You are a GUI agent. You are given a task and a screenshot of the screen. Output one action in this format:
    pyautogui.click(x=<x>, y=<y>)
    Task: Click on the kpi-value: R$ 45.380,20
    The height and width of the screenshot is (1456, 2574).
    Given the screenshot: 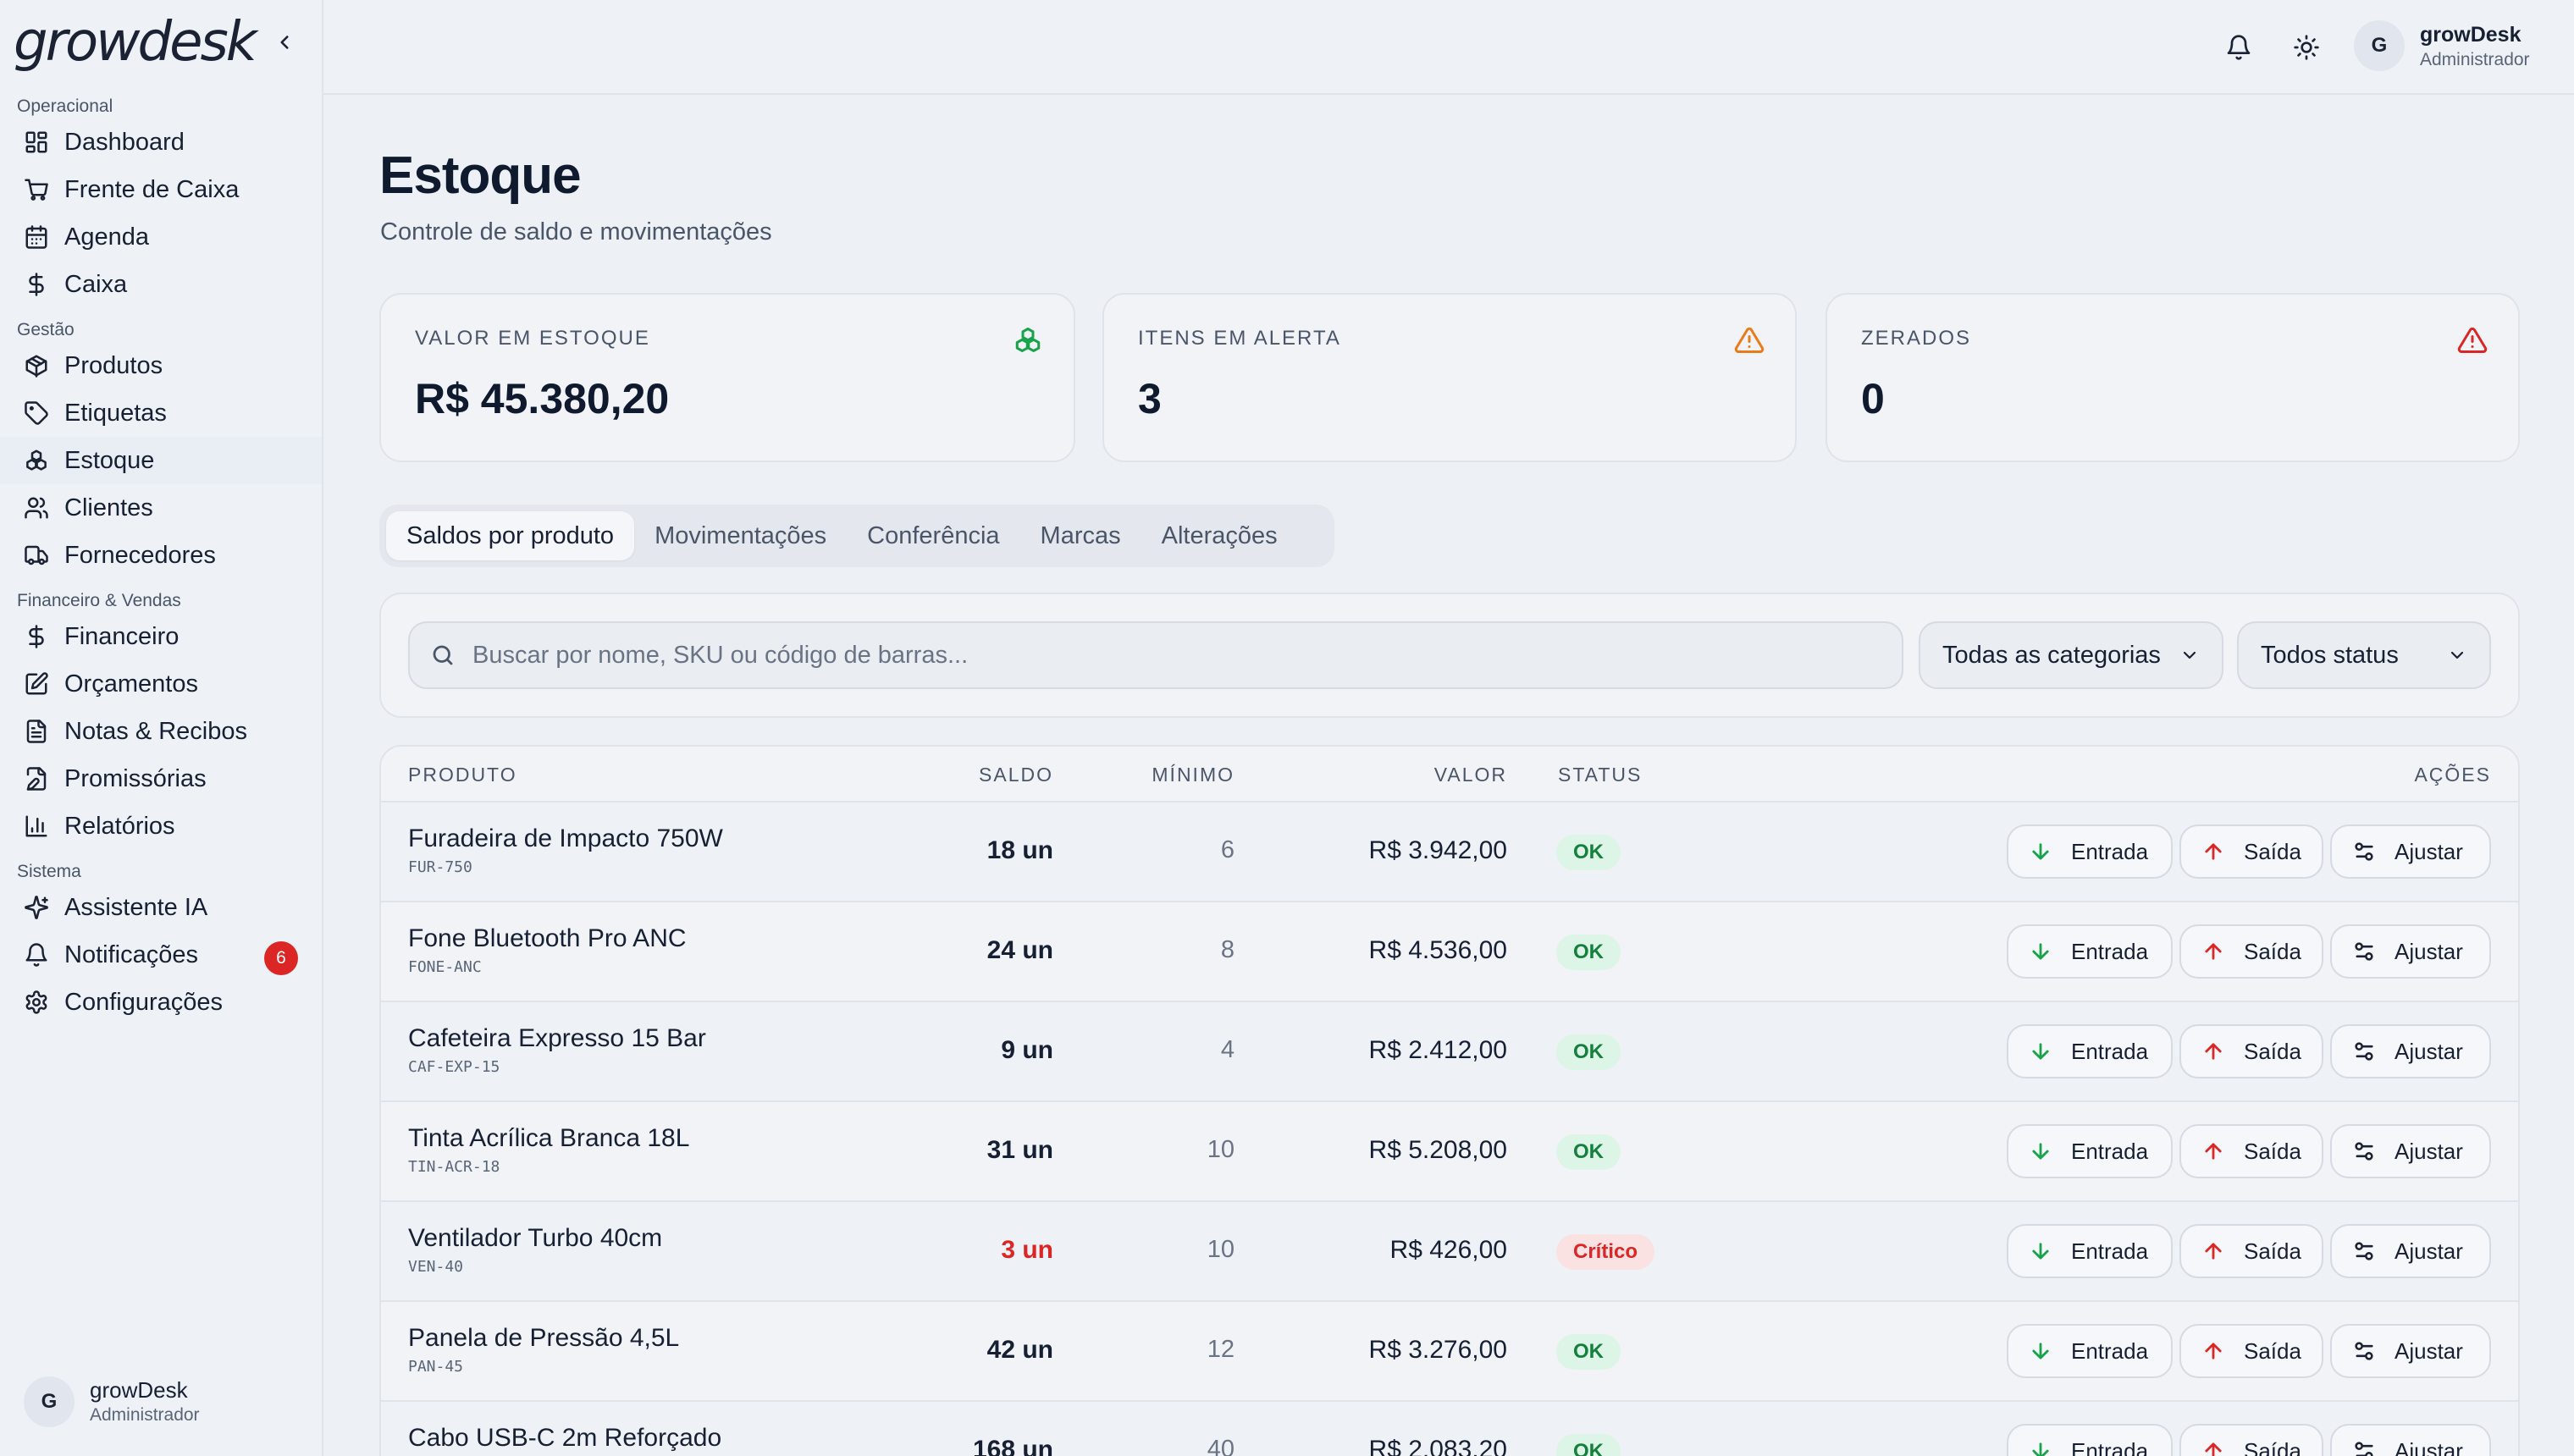 What is the action you would take?
    pyautogui.click(x=542, y=399)
    